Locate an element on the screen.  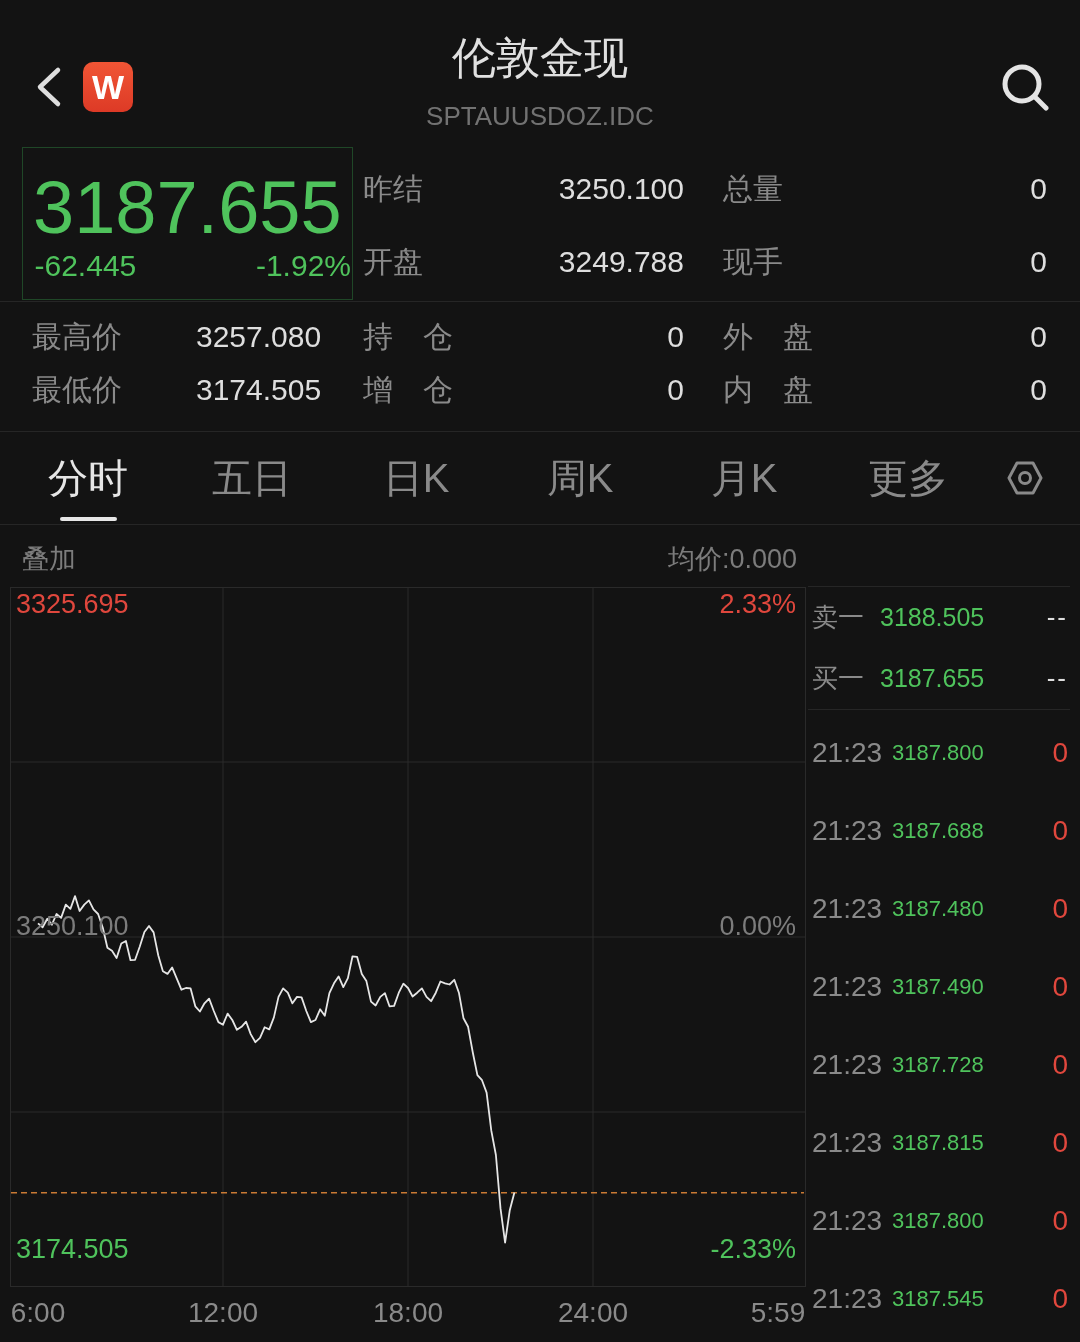
order-price: 3188.505 is located at coordinates (932, 617).